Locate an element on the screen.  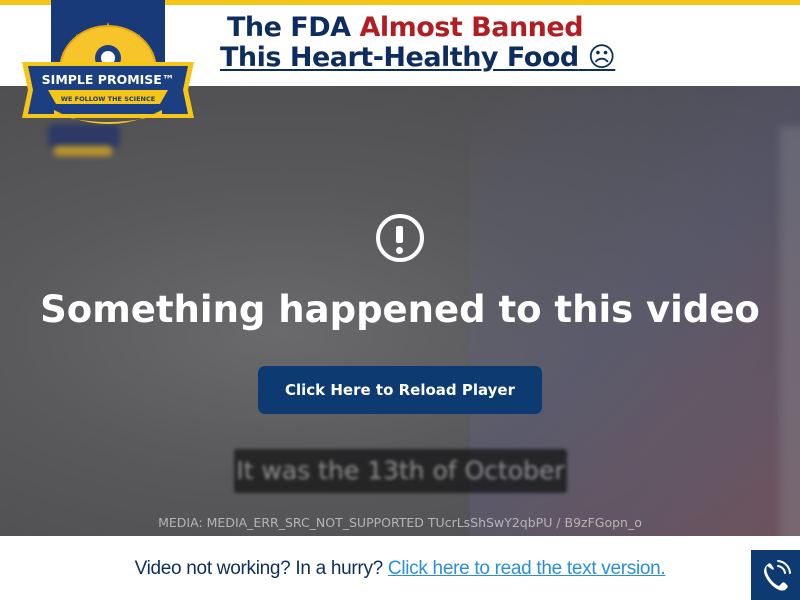
headline-line-2-text: This Heart-Healthy Food is located at coordinates (399, 57).